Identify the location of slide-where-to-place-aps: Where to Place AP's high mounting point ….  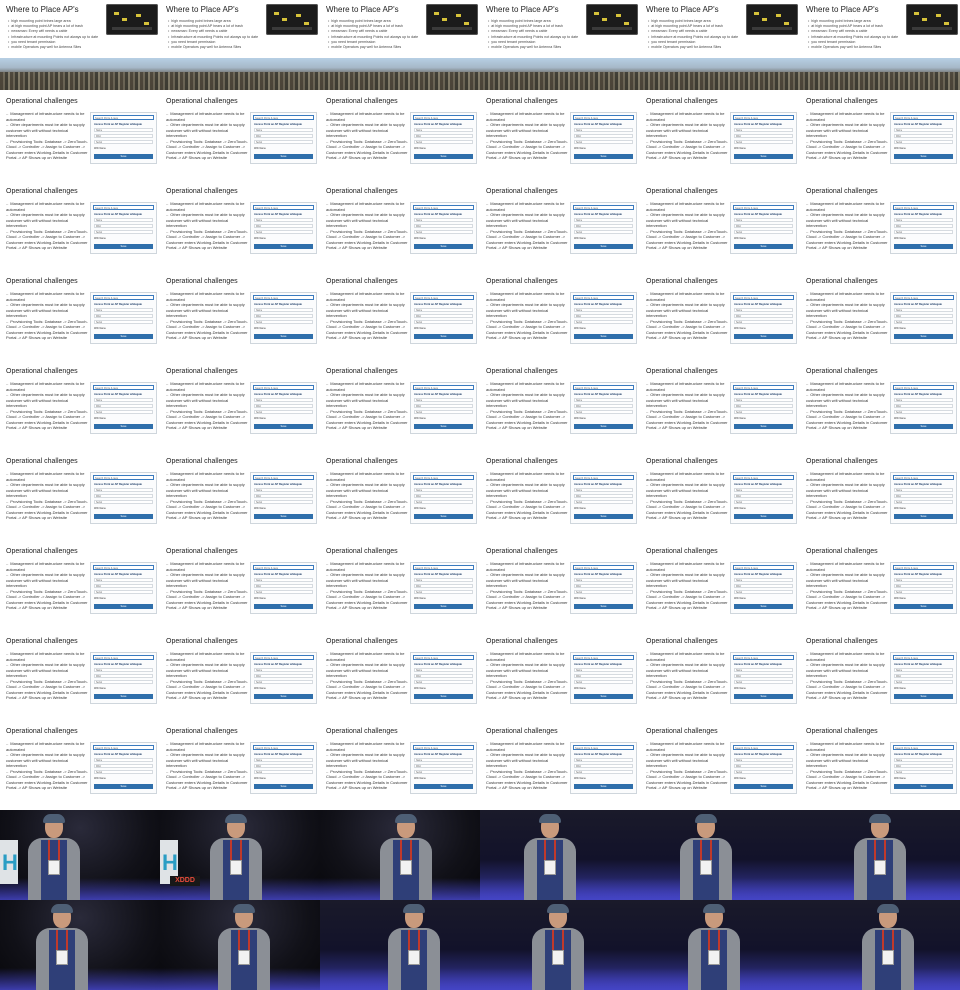
(720, 45).